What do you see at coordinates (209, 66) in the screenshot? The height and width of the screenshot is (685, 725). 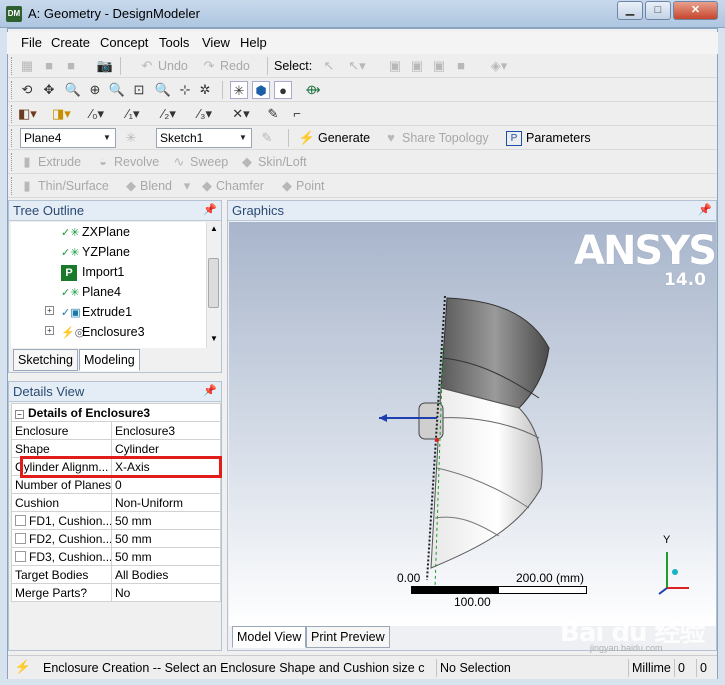 I see `redo-icon: ↷` at bounding box center [209, 66].